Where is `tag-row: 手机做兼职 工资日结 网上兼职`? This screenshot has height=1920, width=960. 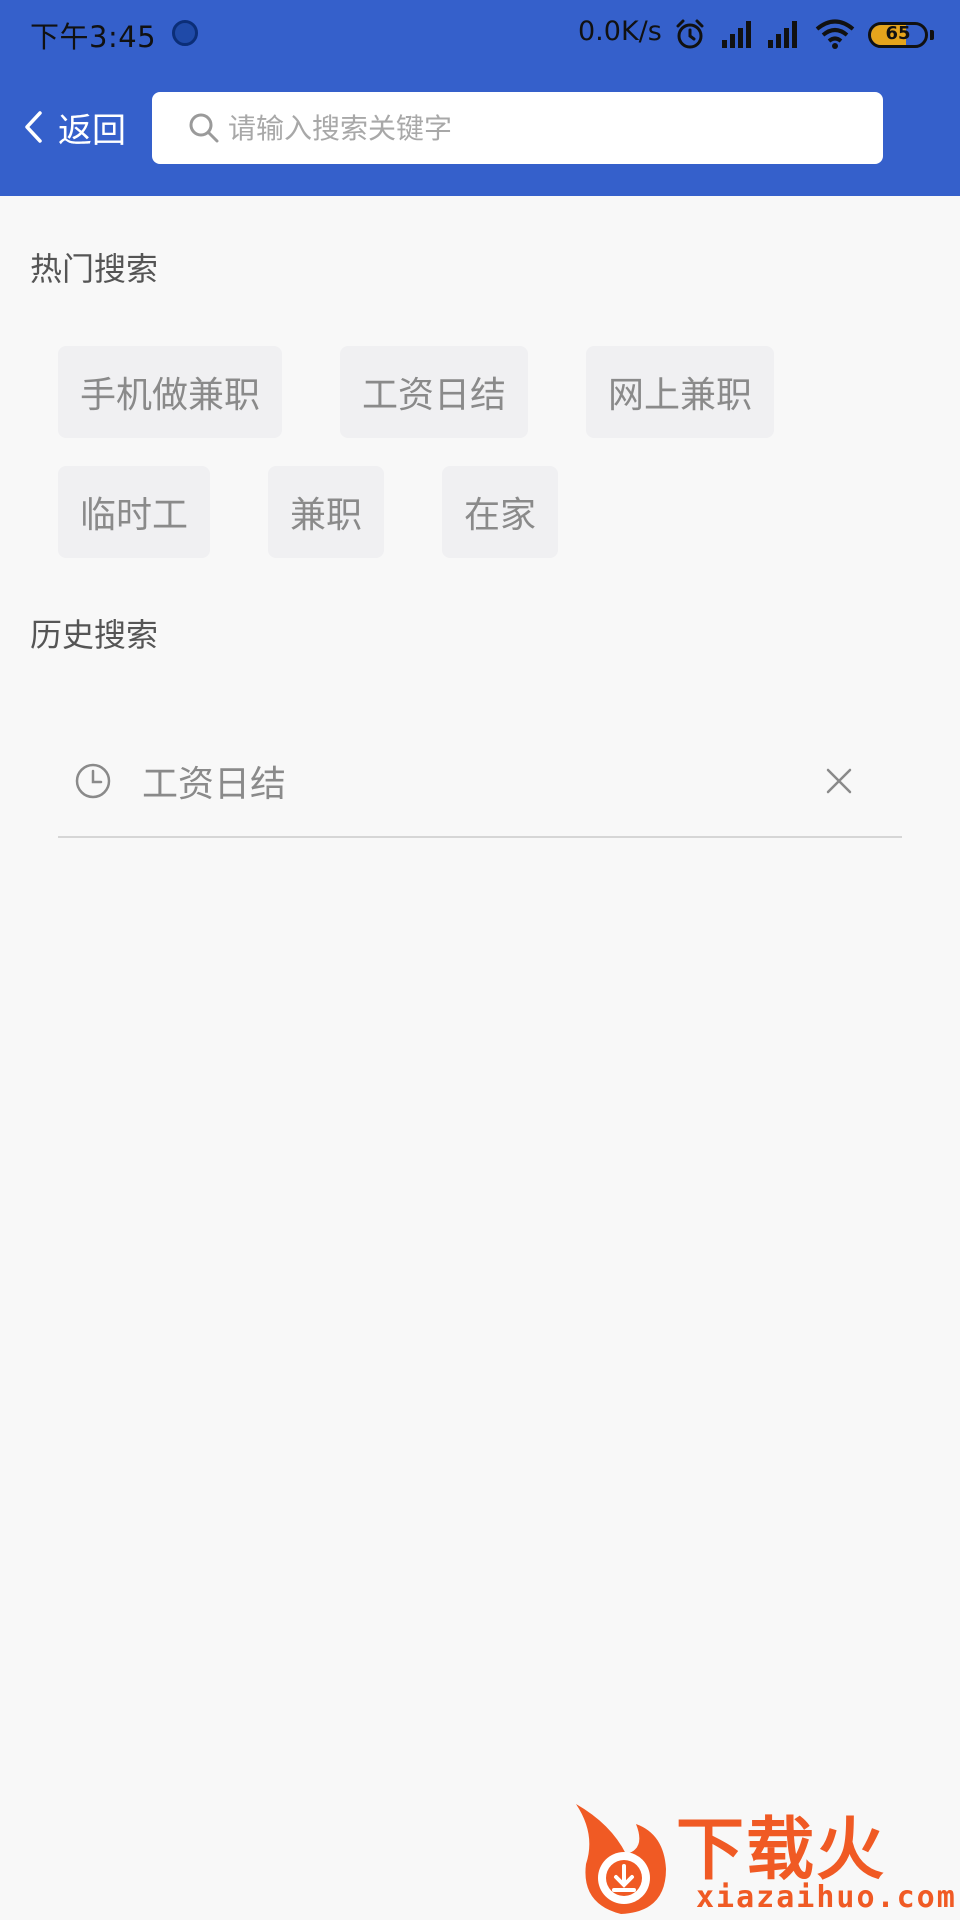
tag-row: 手机做兼职 工资日结 网上兼职 is located at coordinates (488, 392).